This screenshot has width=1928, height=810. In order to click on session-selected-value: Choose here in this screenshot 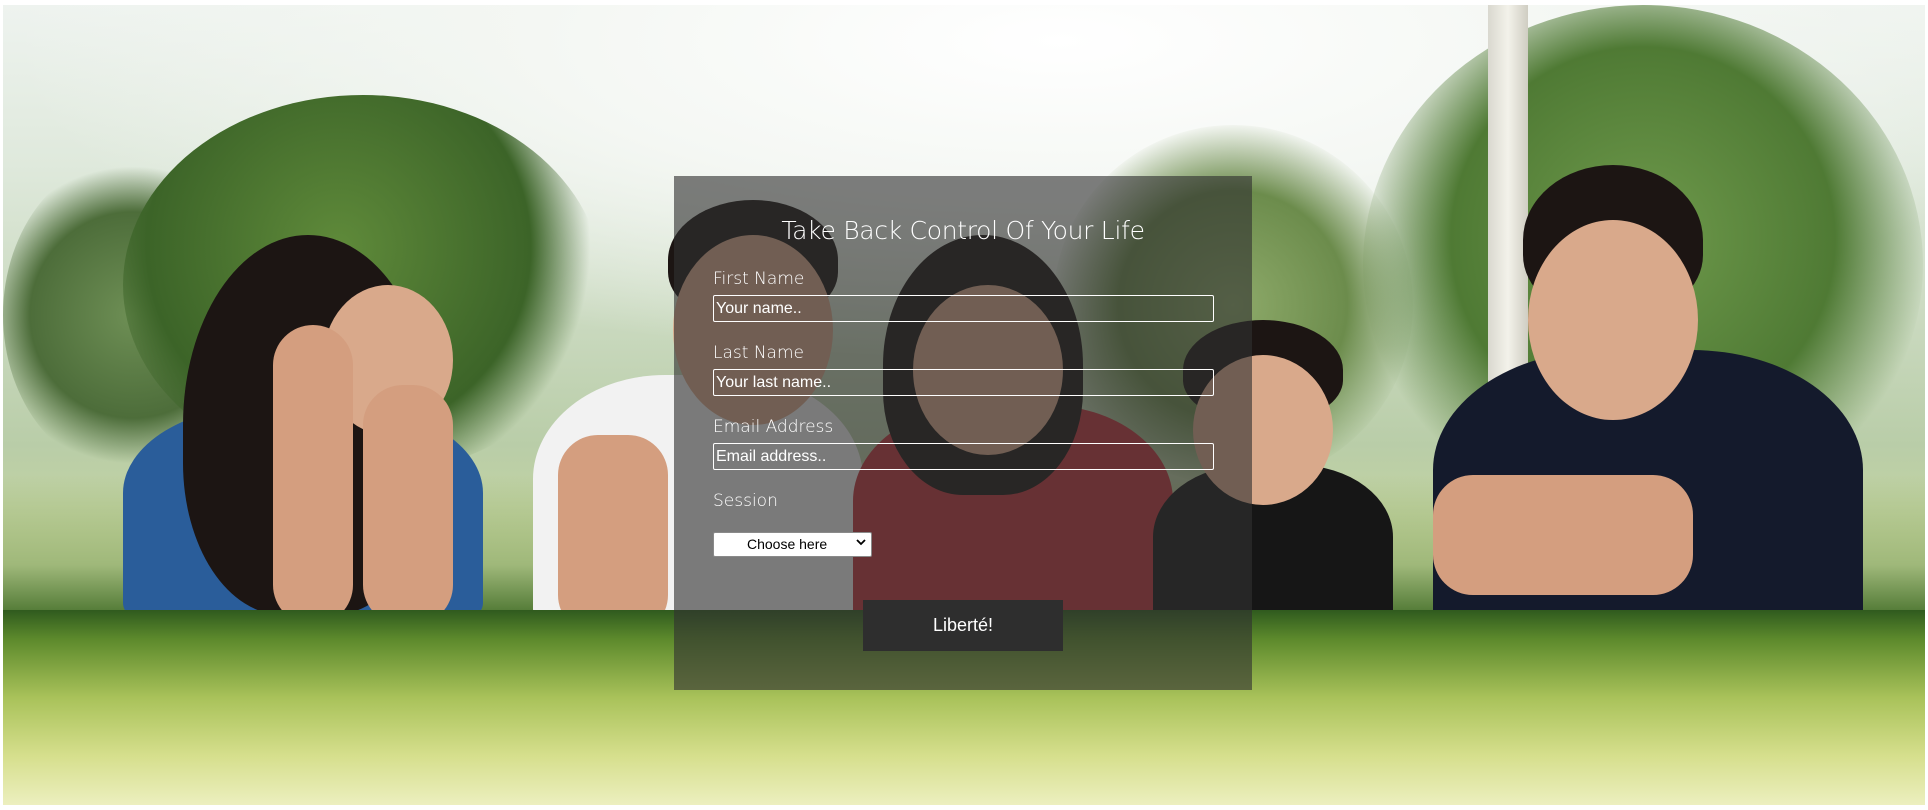, I will do `click(787, 544)`.